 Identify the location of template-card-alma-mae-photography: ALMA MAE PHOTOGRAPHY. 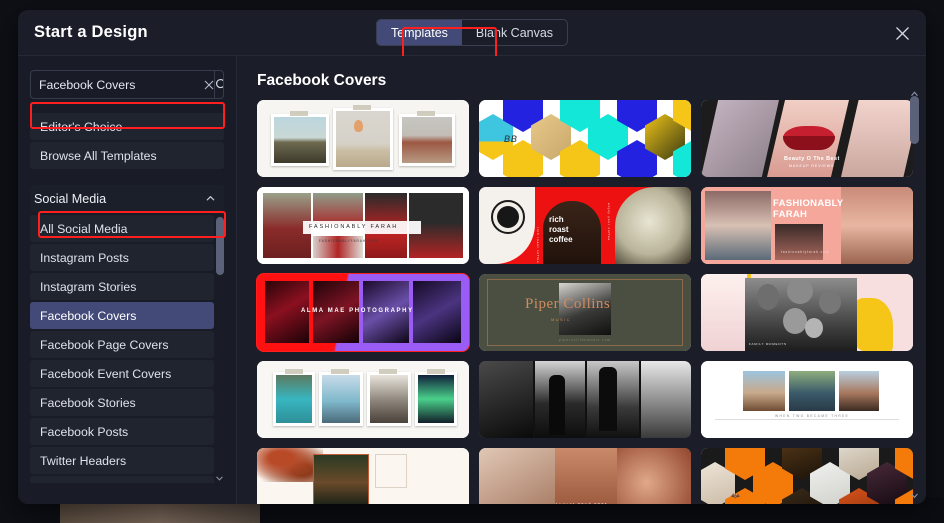
(363, 312).